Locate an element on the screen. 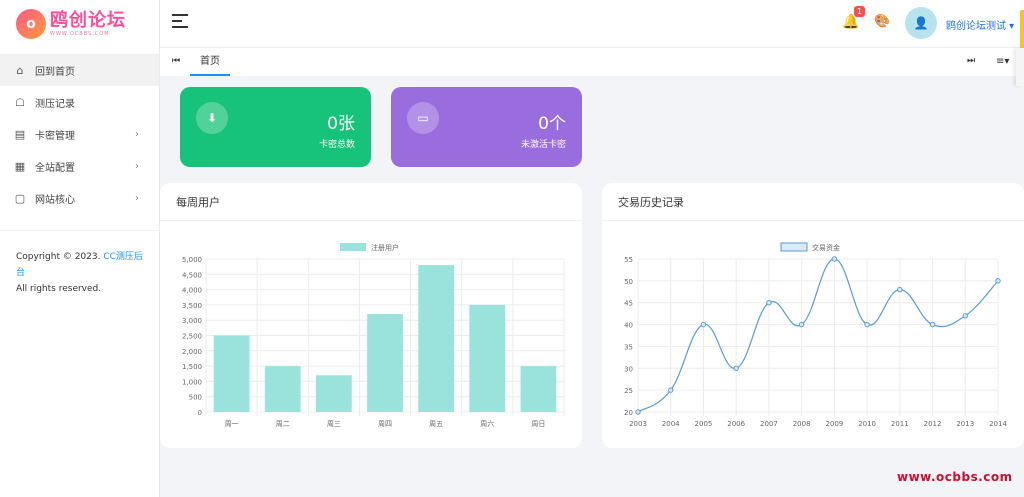 The height and width of the screenshot is (497, 1024). sidebar-item-label: 测压记录 is located at coordinates (55, 104).